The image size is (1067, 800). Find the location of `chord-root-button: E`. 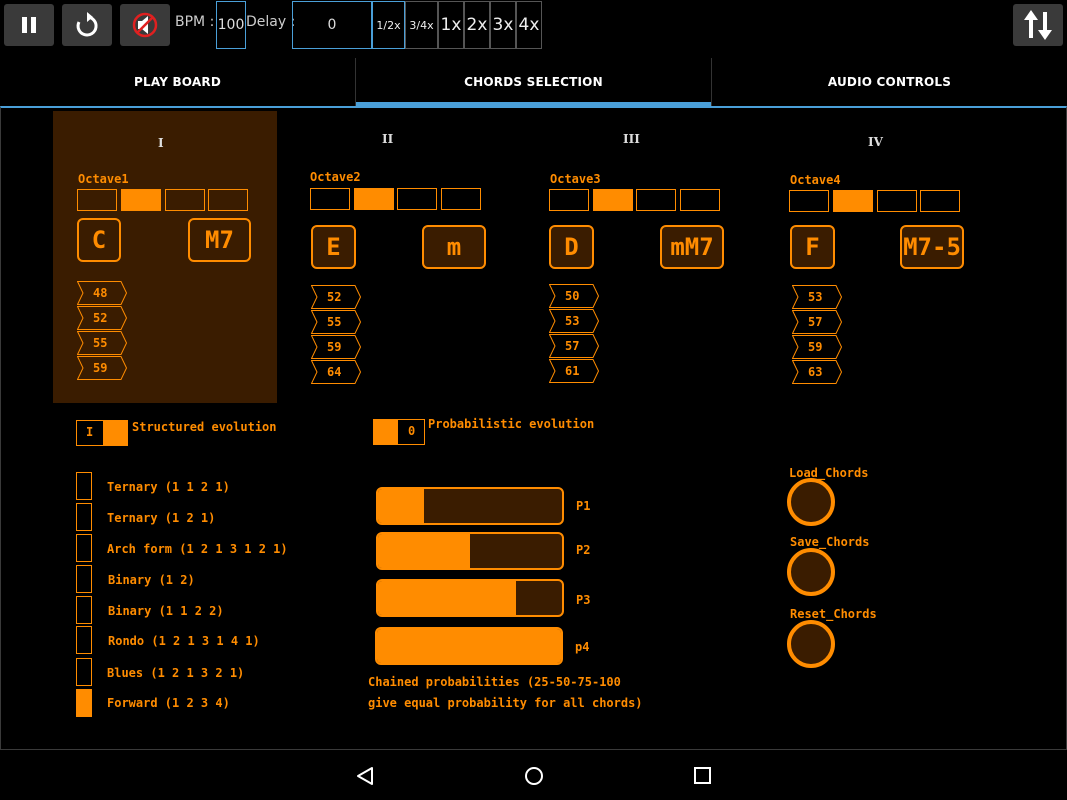

chord-root-button: E is located at coordinates (333, 247).